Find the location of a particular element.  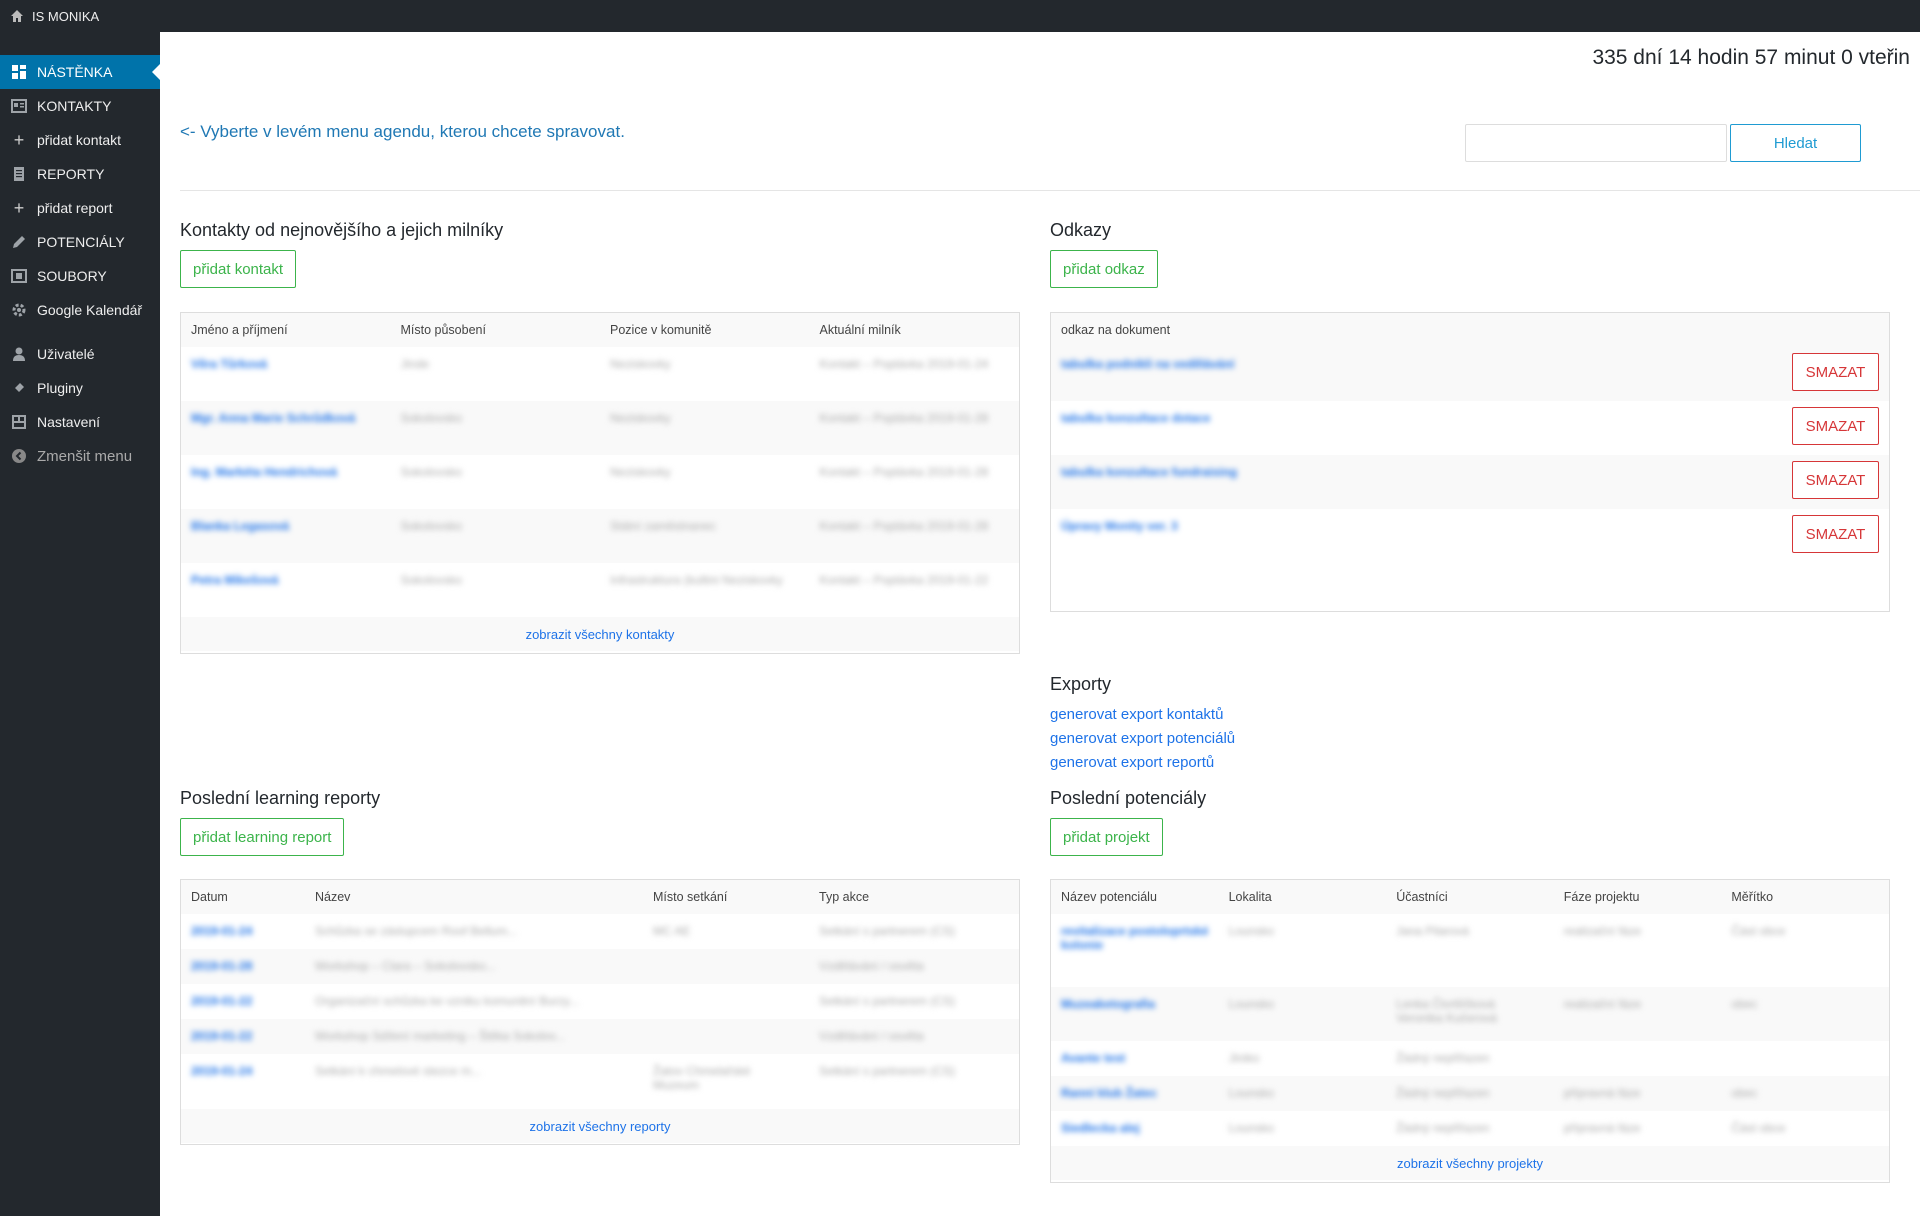

potential-name-link: Siedlecka alej is located at coordinates (1135, 1128).